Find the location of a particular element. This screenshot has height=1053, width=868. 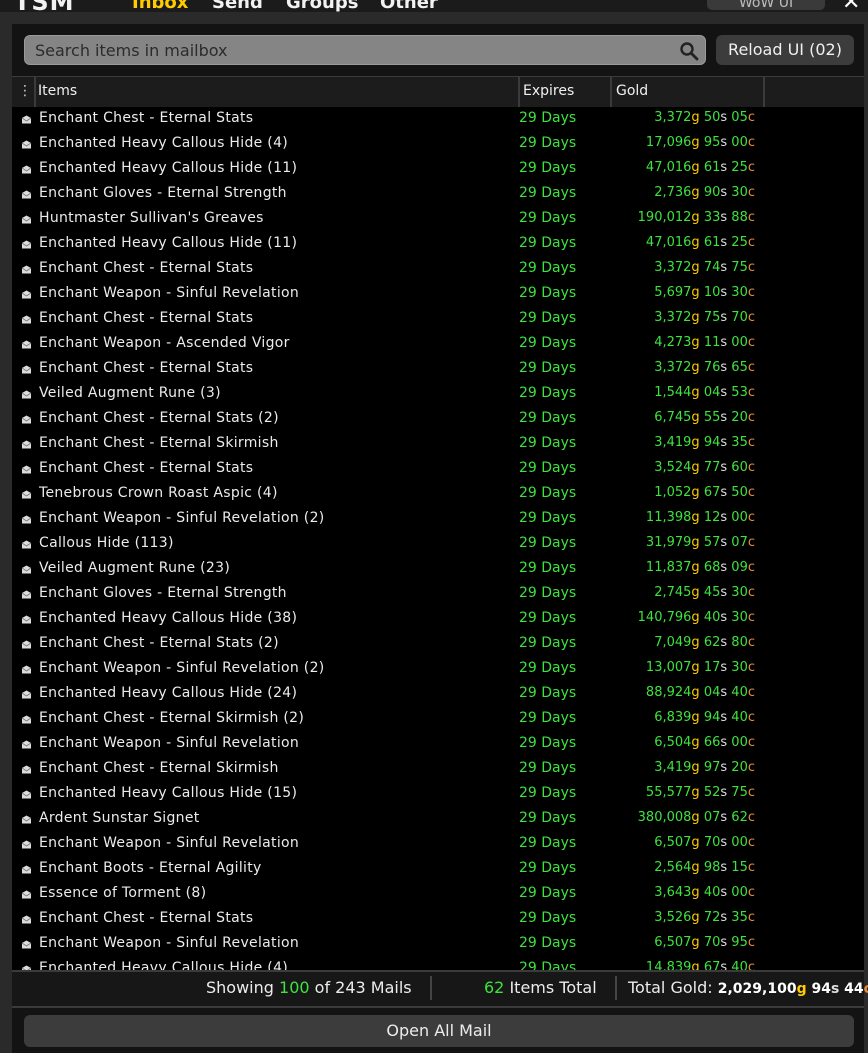

column-header-items: Items is located at coordinates (57, 92).